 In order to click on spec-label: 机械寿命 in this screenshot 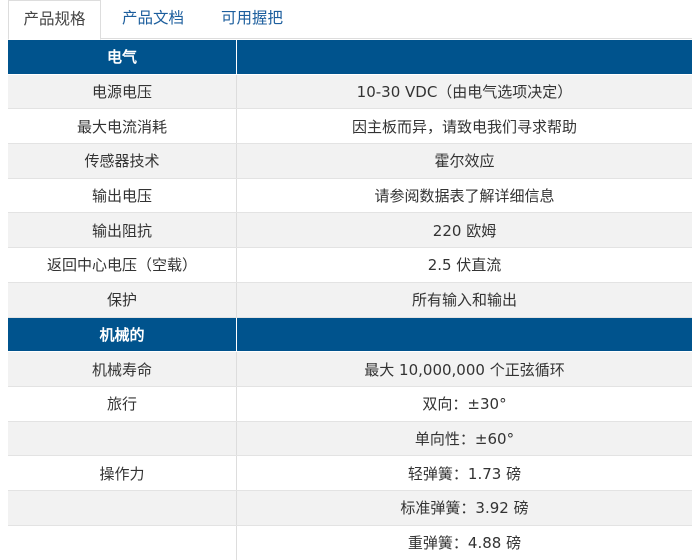, I will do `click(122, 369)`.